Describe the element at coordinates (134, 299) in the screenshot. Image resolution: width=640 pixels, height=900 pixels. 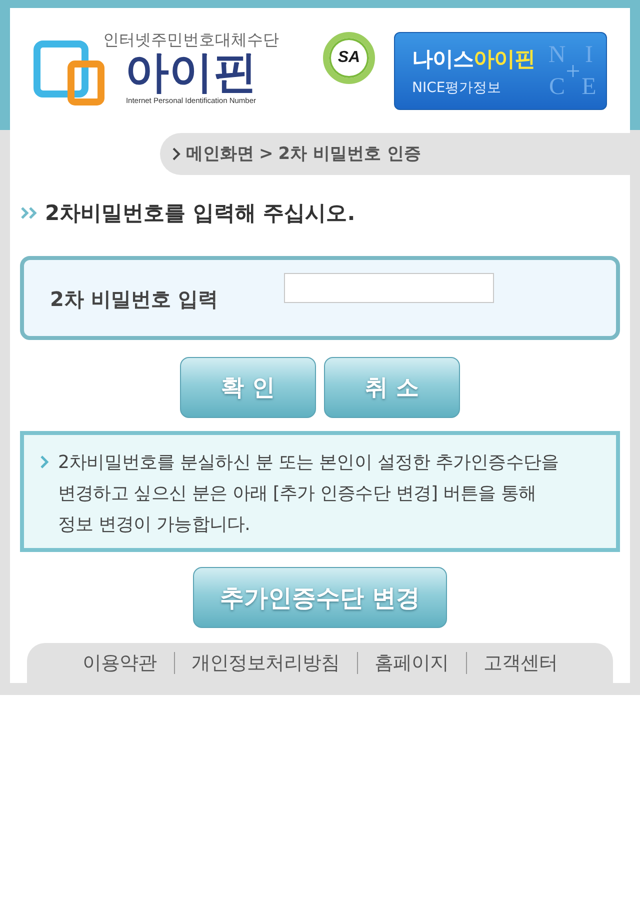
I see `field-label: 2차 비밀번호 입력` at that location.